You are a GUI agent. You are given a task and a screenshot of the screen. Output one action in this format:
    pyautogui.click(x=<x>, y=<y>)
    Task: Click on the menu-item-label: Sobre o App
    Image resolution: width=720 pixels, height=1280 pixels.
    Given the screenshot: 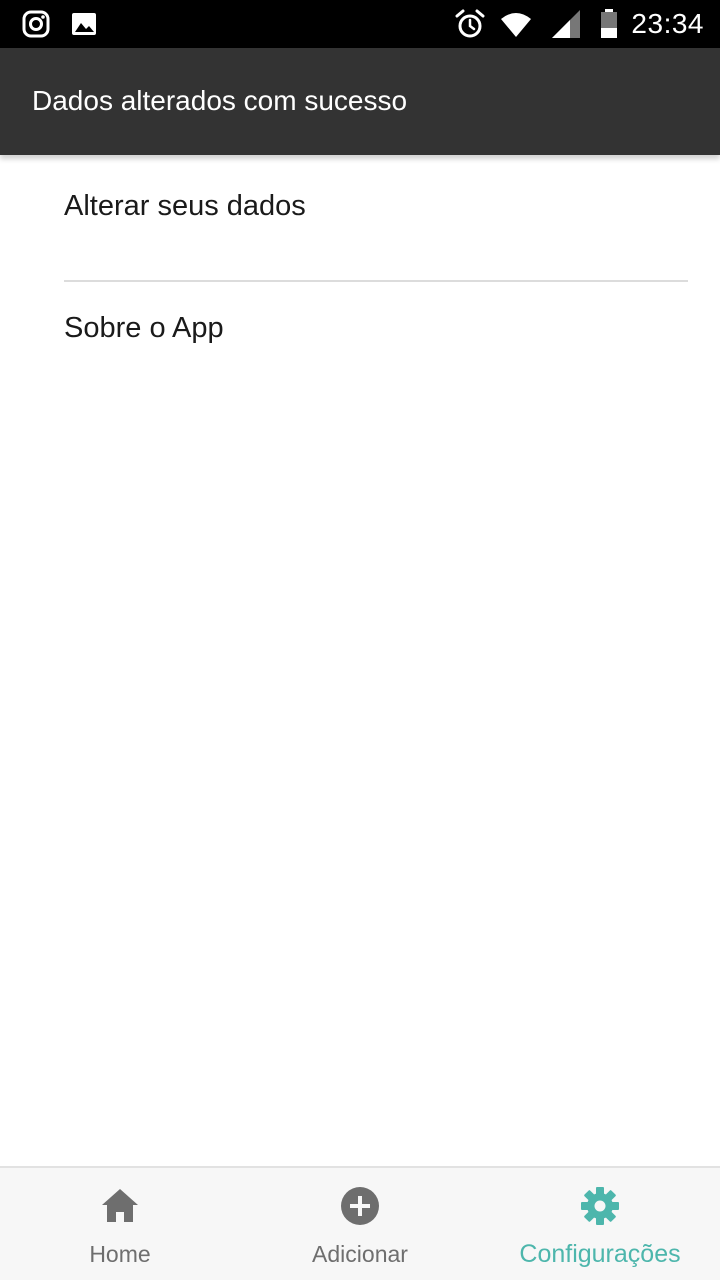 What is the action you would take?
    pyautogui.click(x=144, y=328)
    